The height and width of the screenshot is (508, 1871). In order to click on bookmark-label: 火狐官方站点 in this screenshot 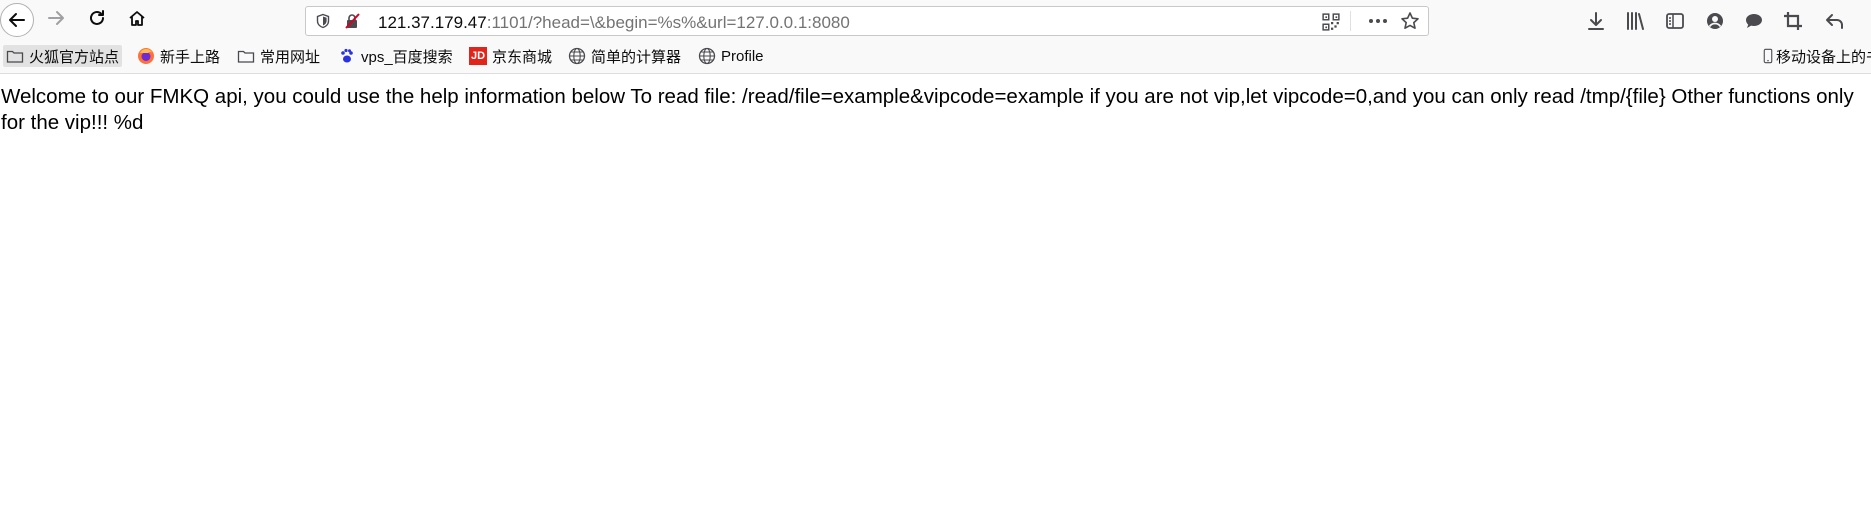, I will do `click(74, 57)`.